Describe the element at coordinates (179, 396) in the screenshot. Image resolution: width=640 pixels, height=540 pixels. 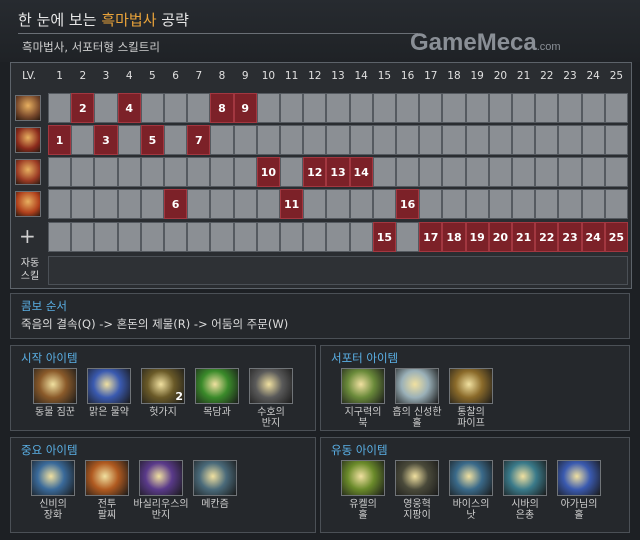
I see `item-count-badge: 2` at that location.